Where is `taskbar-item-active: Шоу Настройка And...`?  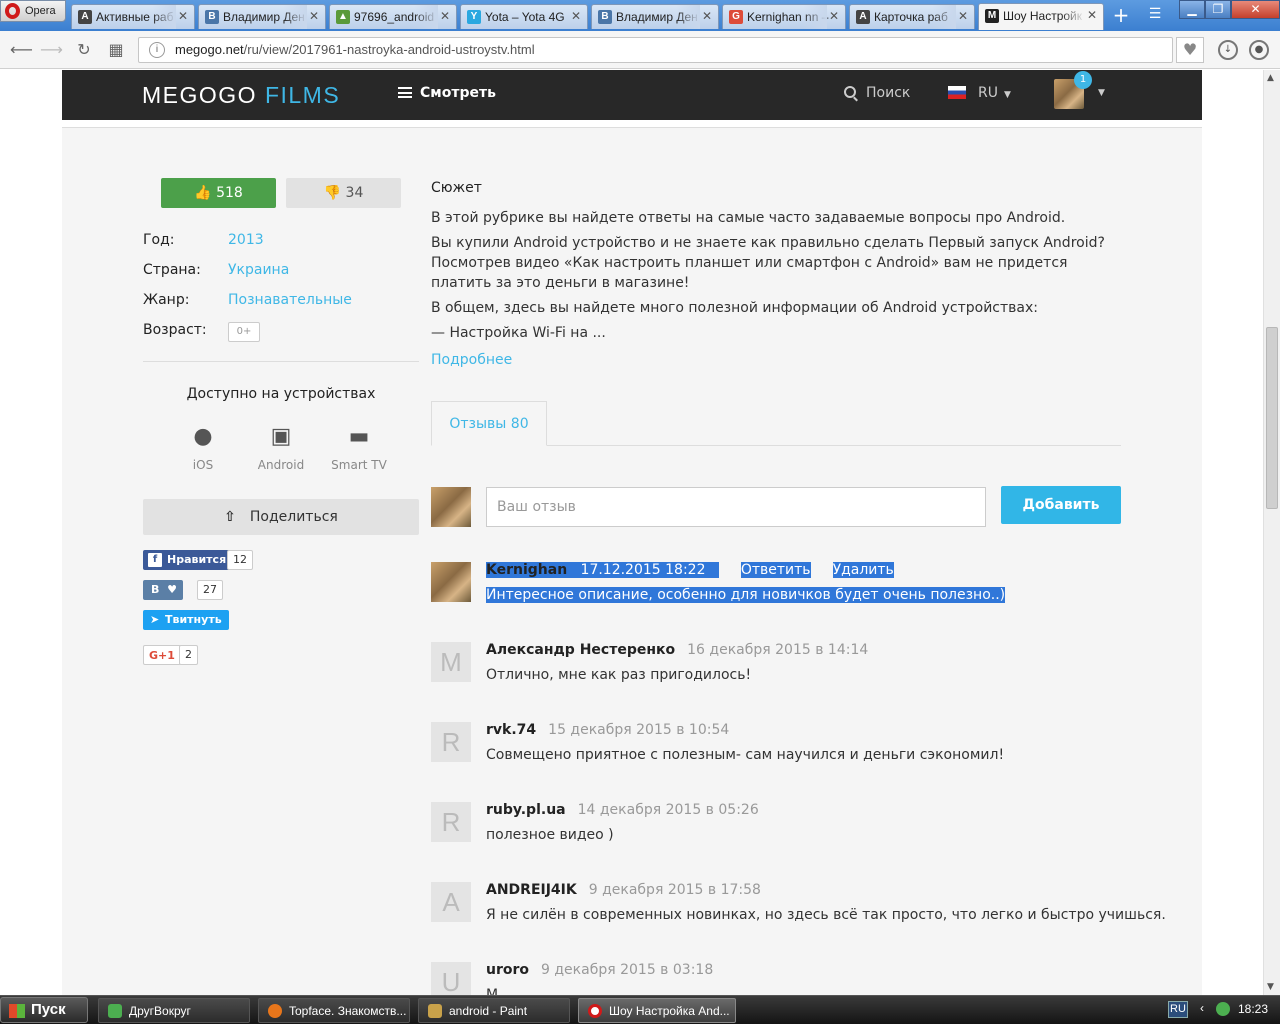 taskbar-item-active: Шоу Настройка And... is located at coordinates (657, 1010).